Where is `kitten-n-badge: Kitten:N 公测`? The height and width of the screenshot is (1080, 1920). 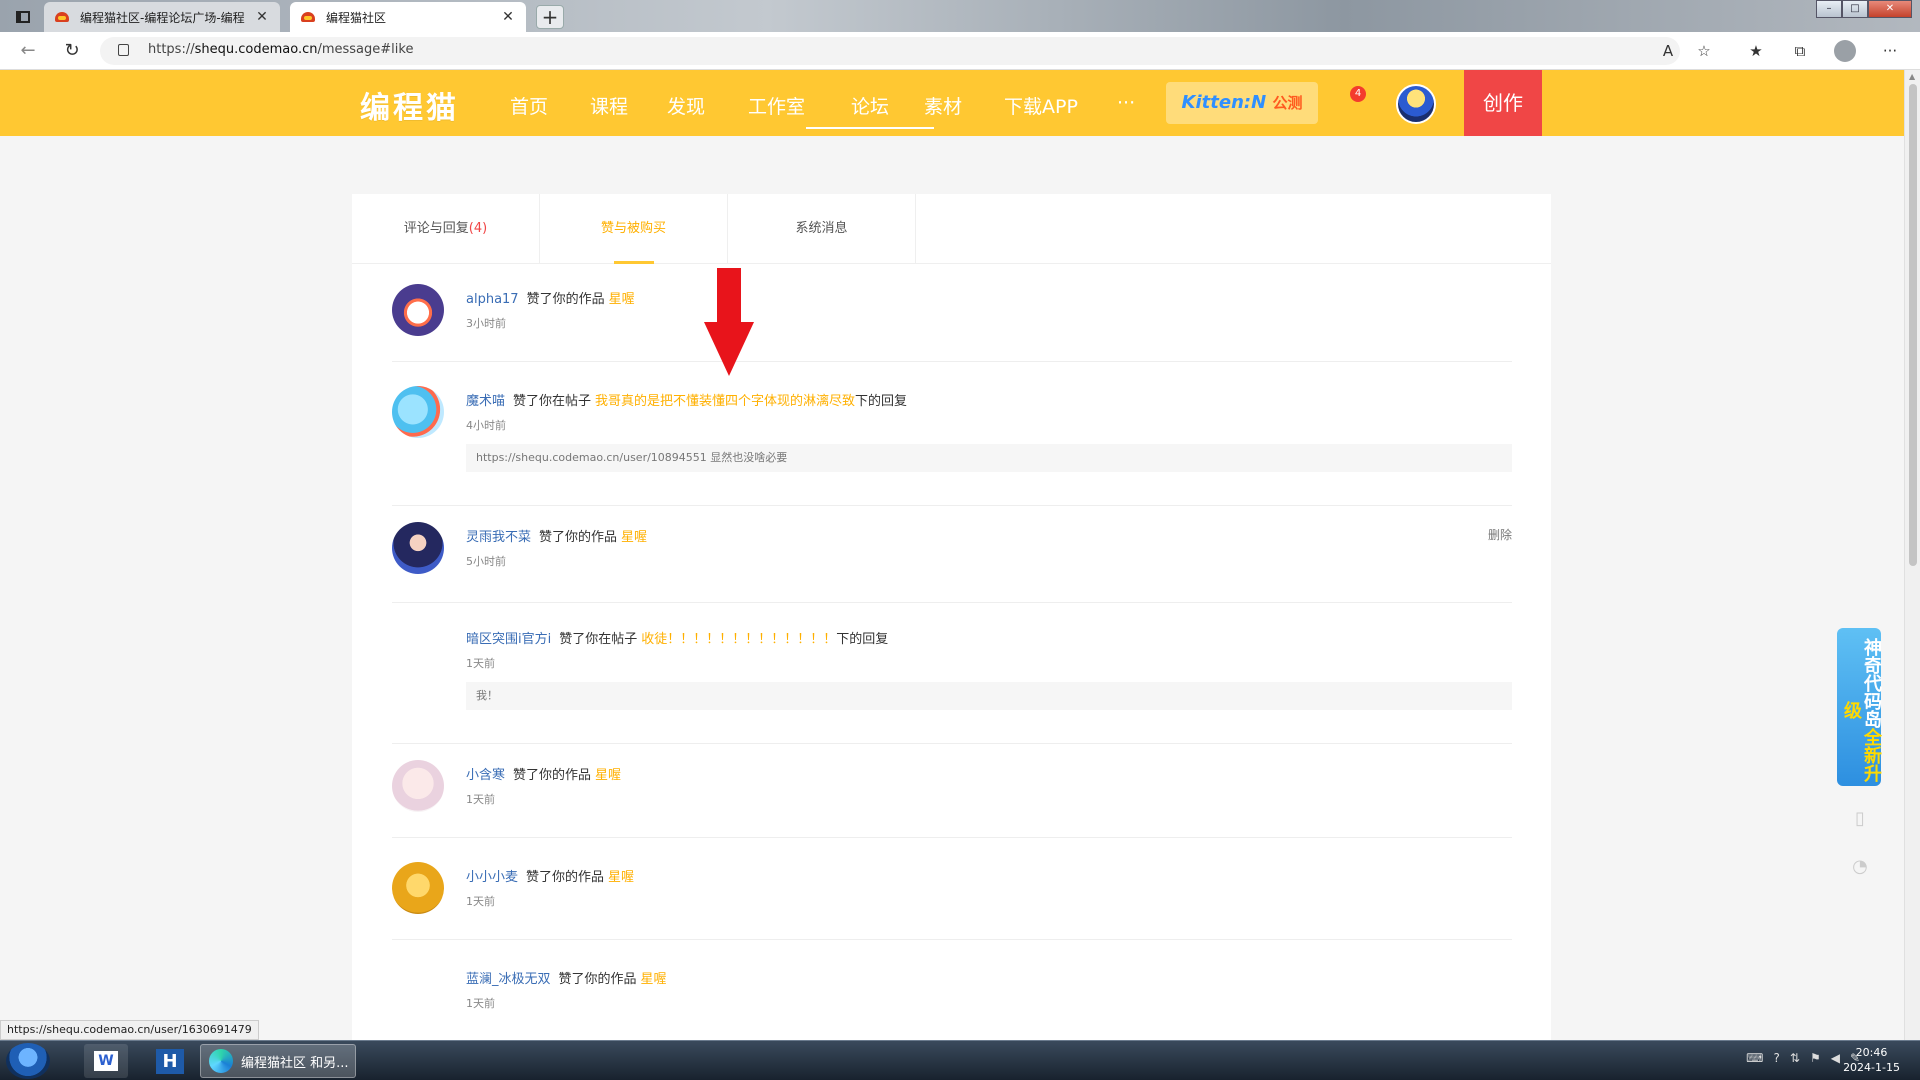
kitten-n-badge: Kitten:N 公测 is located at coordinates (1242, 103).